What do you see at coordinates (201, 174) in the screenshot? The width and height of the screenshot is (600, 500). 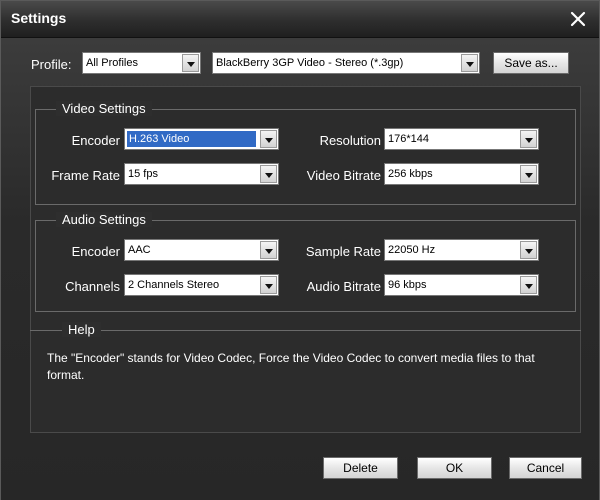 I see `frame-rate-select: 15 fps` at bounding box center [201, 174].